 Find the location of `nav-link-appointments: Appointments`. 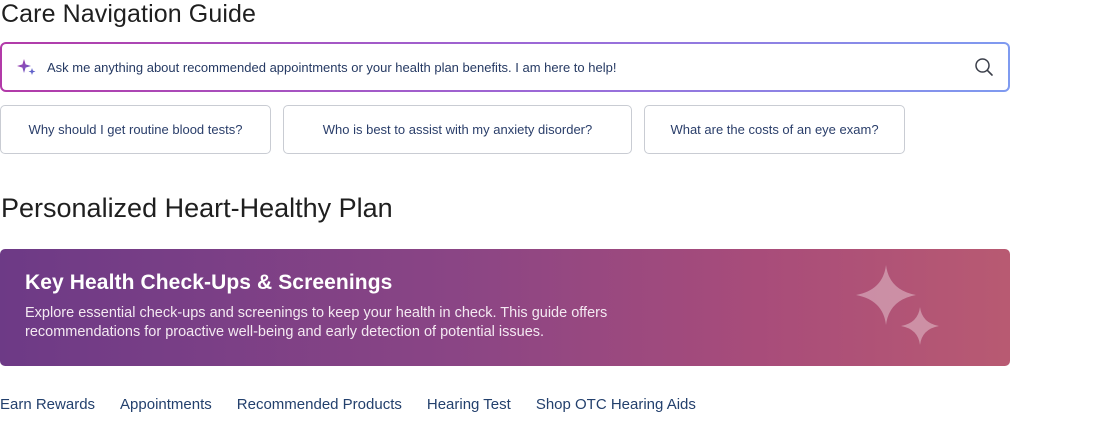

nav-link-appointments: Appointments is located at coordinates (166, 407).